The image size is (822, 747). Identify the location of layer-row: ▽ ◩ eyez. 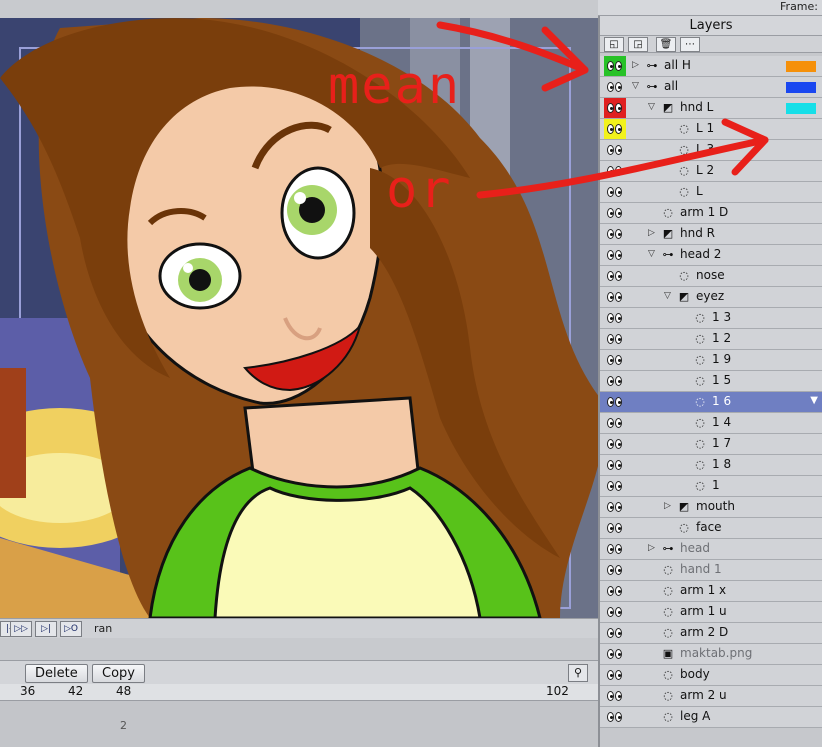
(711, 297).